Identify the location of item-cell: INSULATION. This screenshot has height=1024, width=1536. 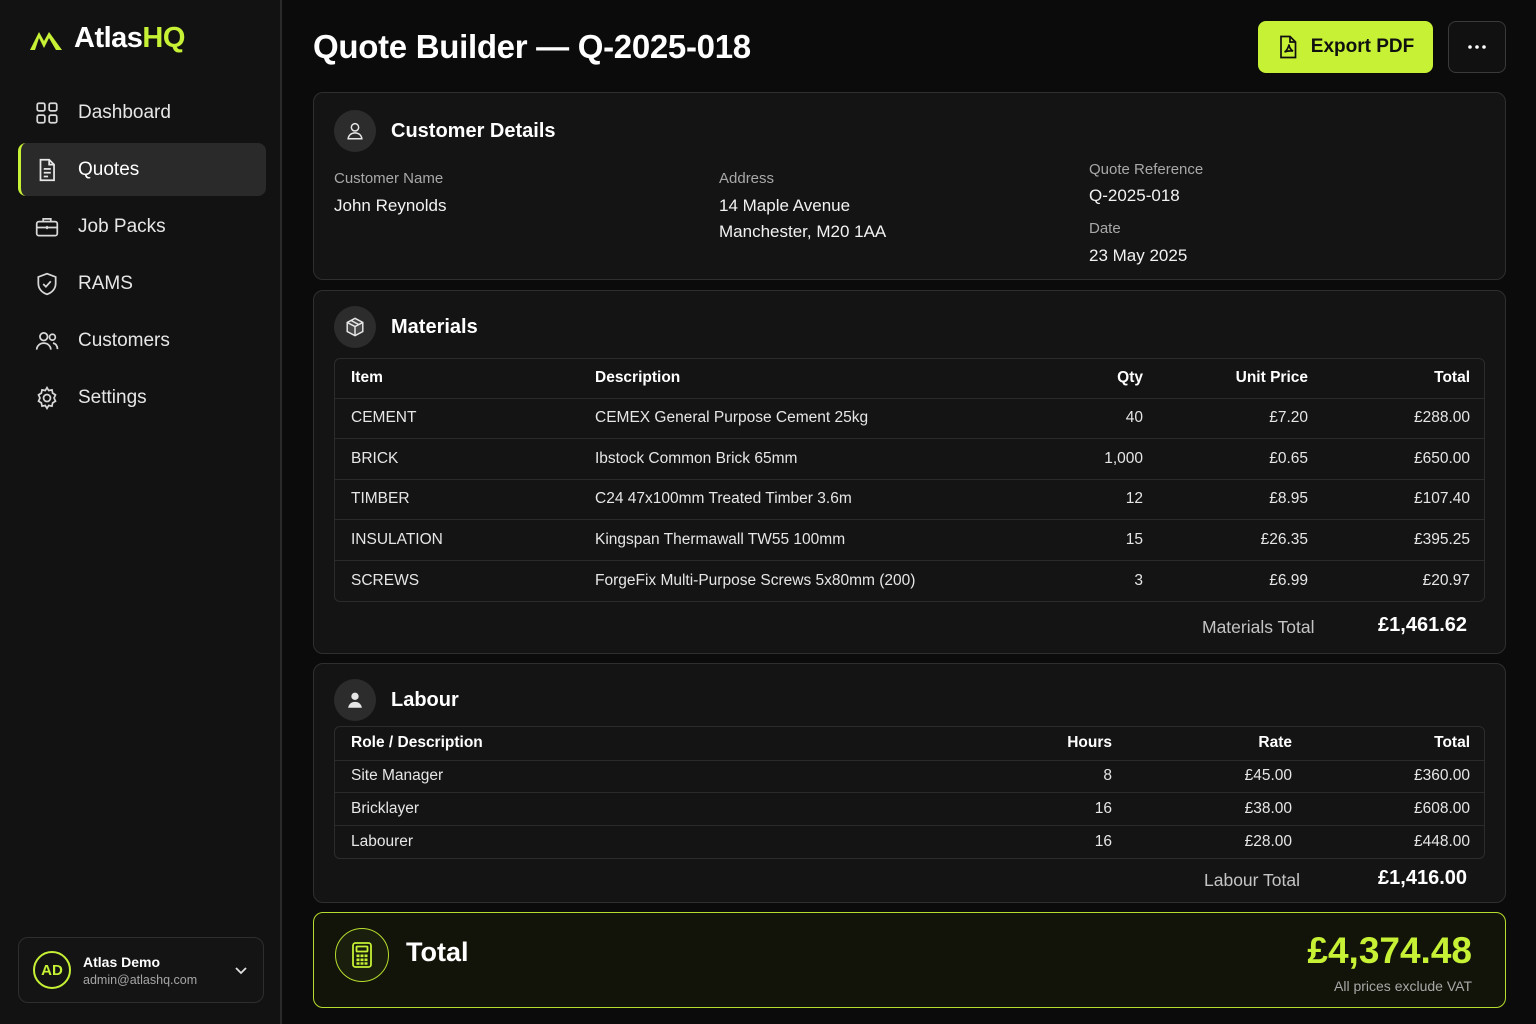
(457, 539).